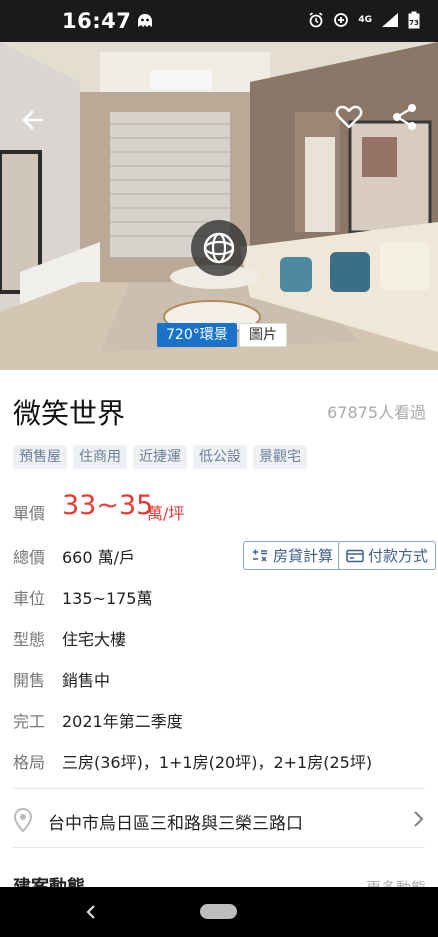 This screenshot has width=438, height=937. Describe the element at coordinates (29, 598) in the screenshot. I see `parking-label: 車位` at that location.